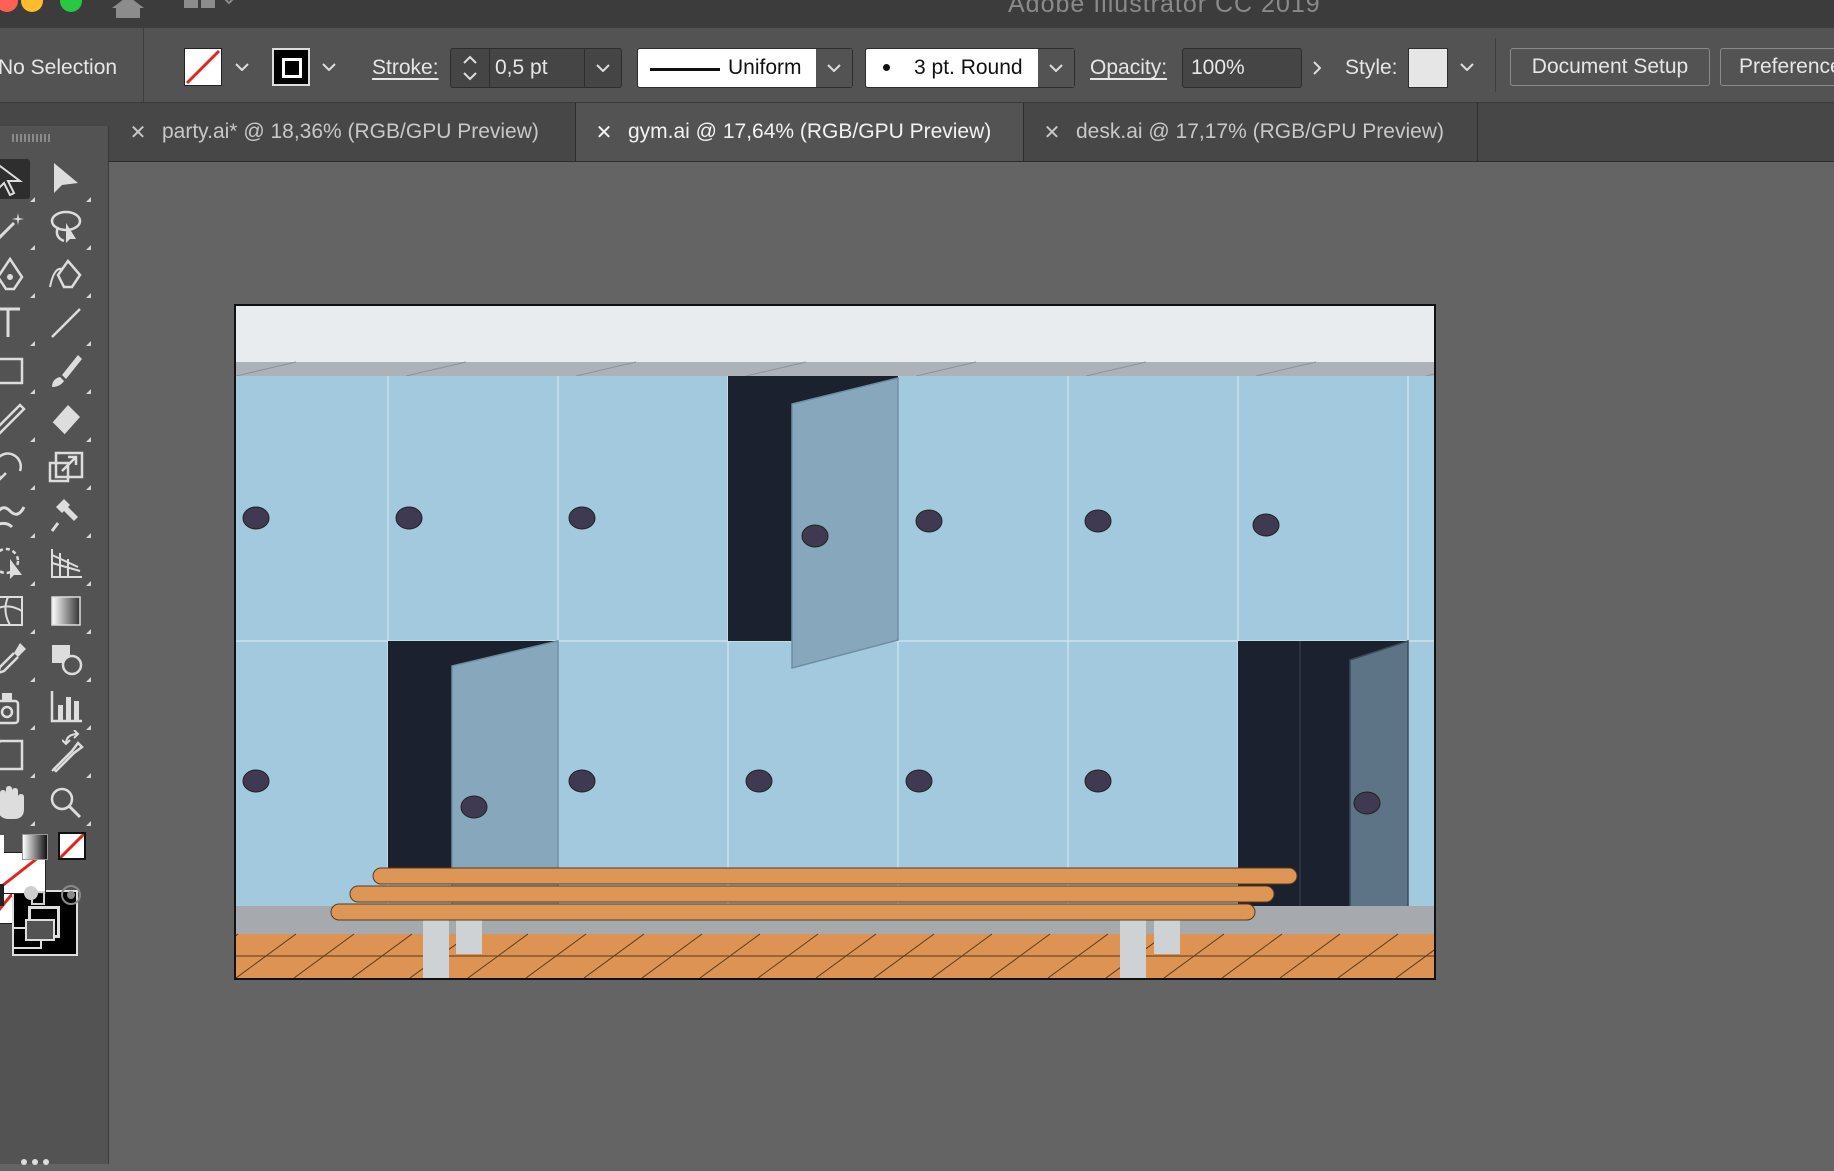 This screenshot has width=1834, height=1171. What do you see at coordinates (1610, 67) in the screenshot?
I see `document-setup-button: Document Setup` at bounding box center [1610, 67].